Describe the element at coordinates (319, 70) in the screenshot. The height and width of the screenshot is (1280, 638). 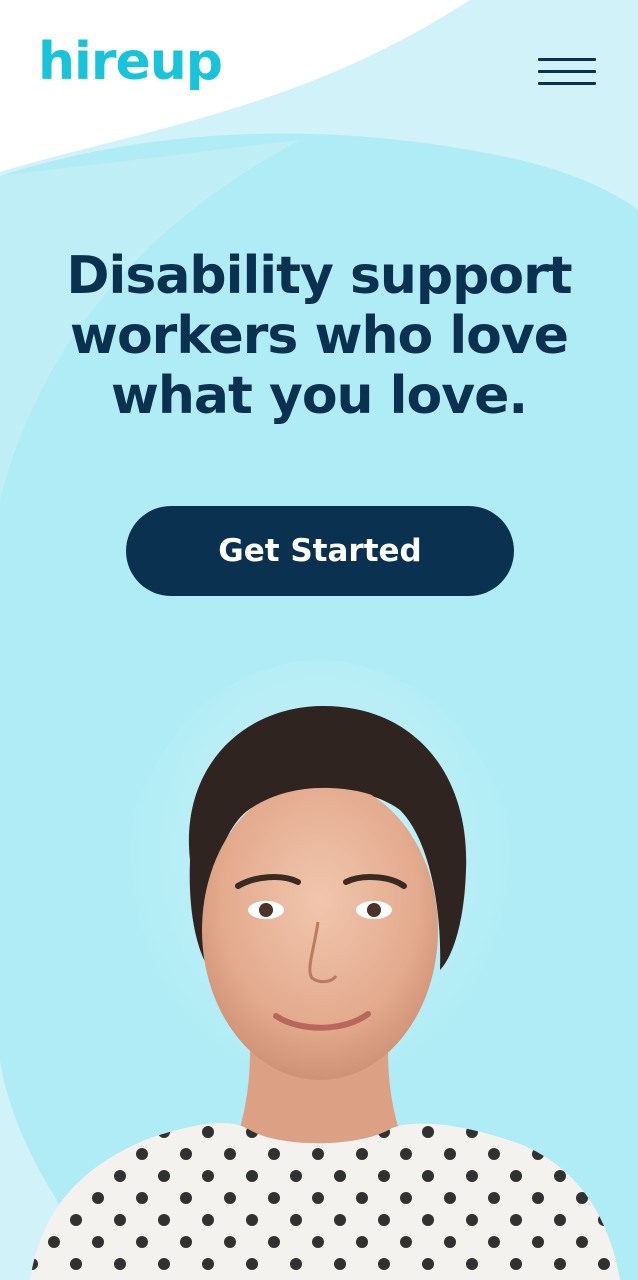
I see `site-header: hireup` at that location.